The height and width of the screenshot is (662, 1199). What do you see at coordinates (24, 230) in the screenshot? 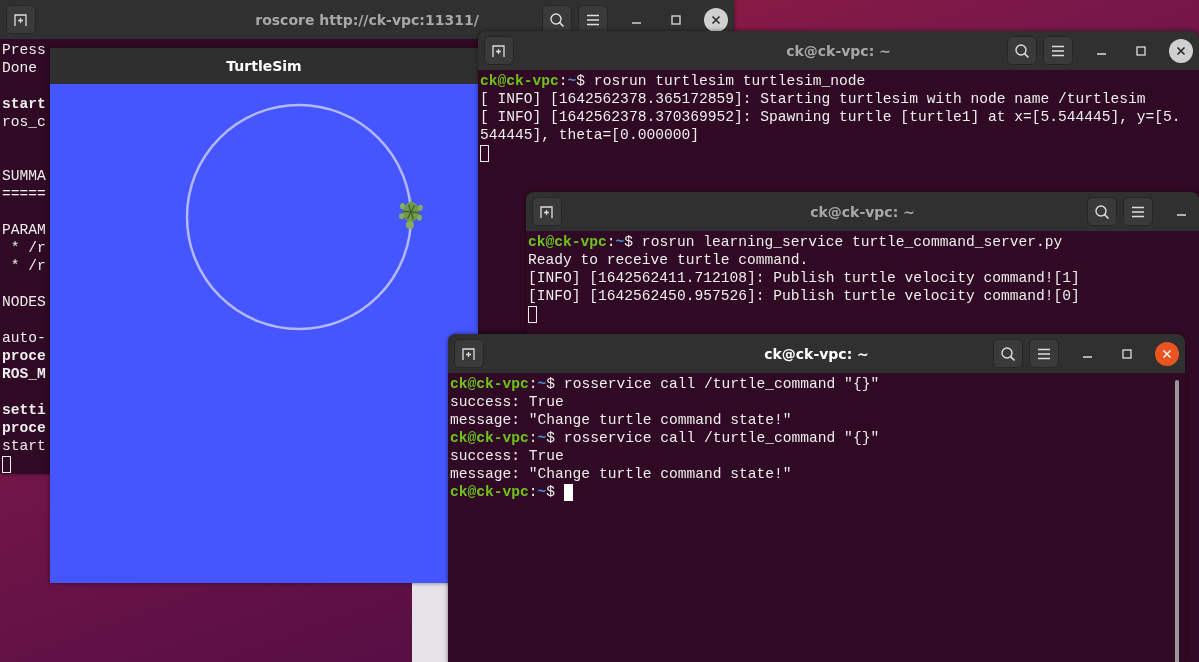
I see `output-line: PARAM` at bounding box center [24, 230].